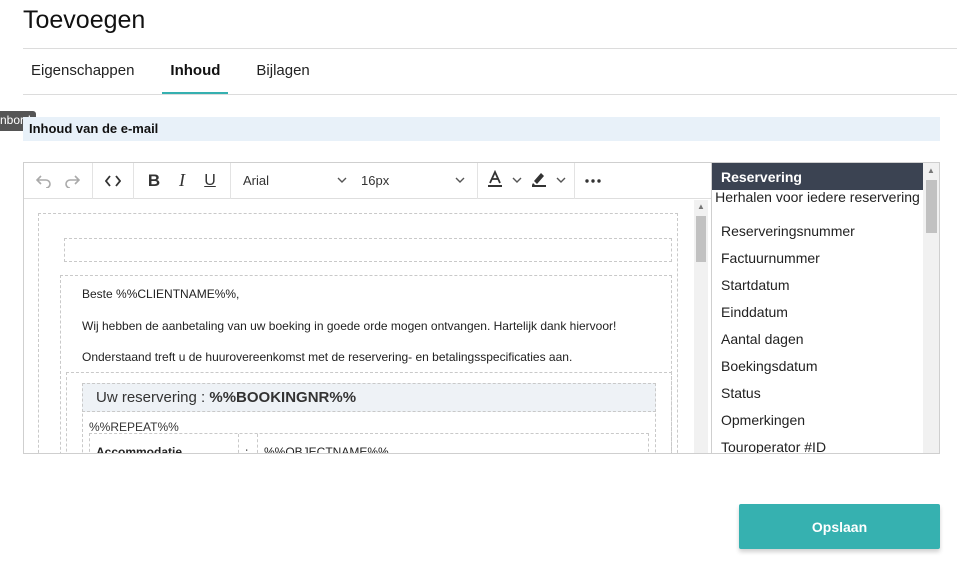 The width and height of the screenshot is (957, 561). I want to click on tab-bar: Eigenschappen Inhoud Bijlagen, so click(490, 72).